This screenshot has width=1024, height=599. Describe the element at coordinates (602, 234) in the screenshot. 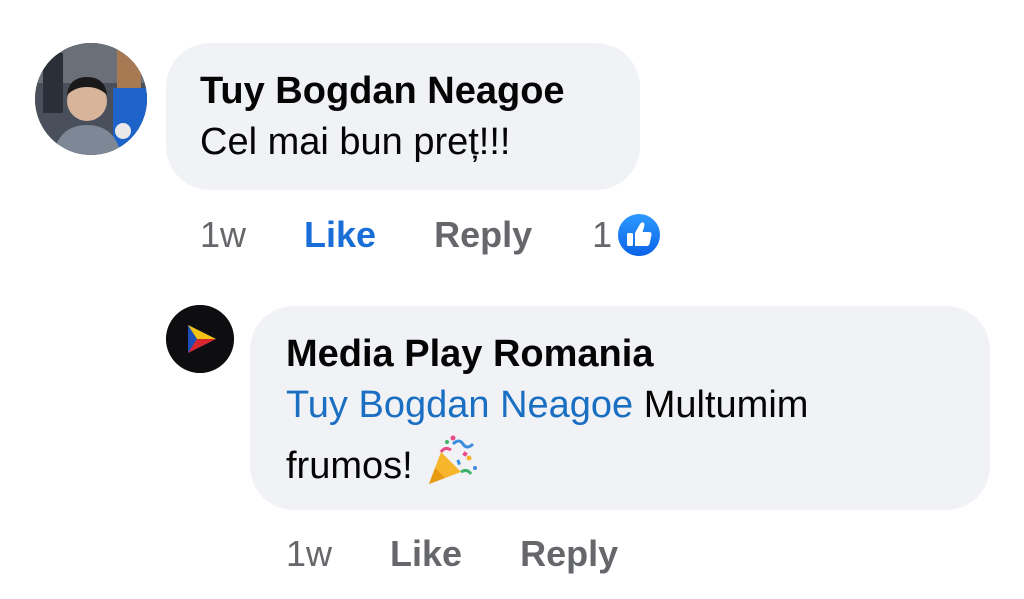

I see `reaction-count: 1` at that location.